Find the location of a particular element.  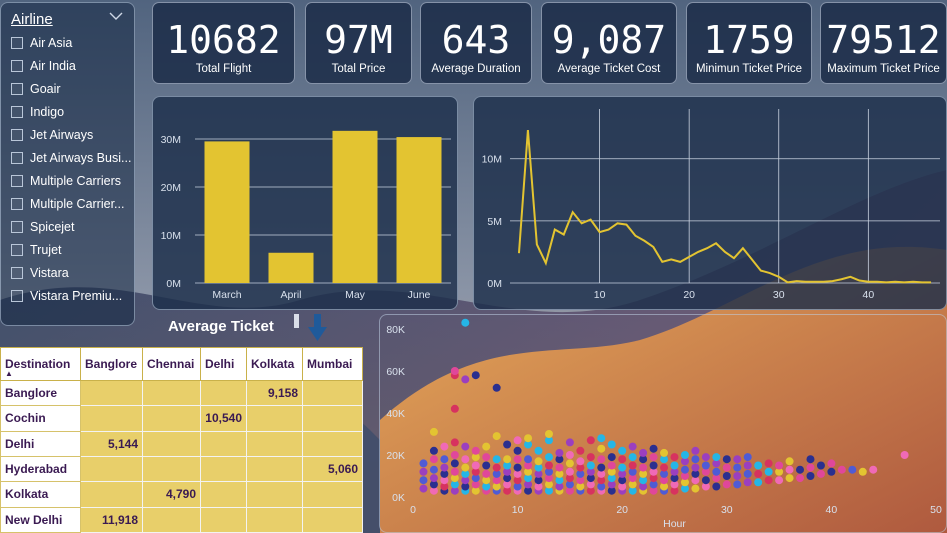

slicer-item: Multiple Carriers is located at coordinates (66, 181).